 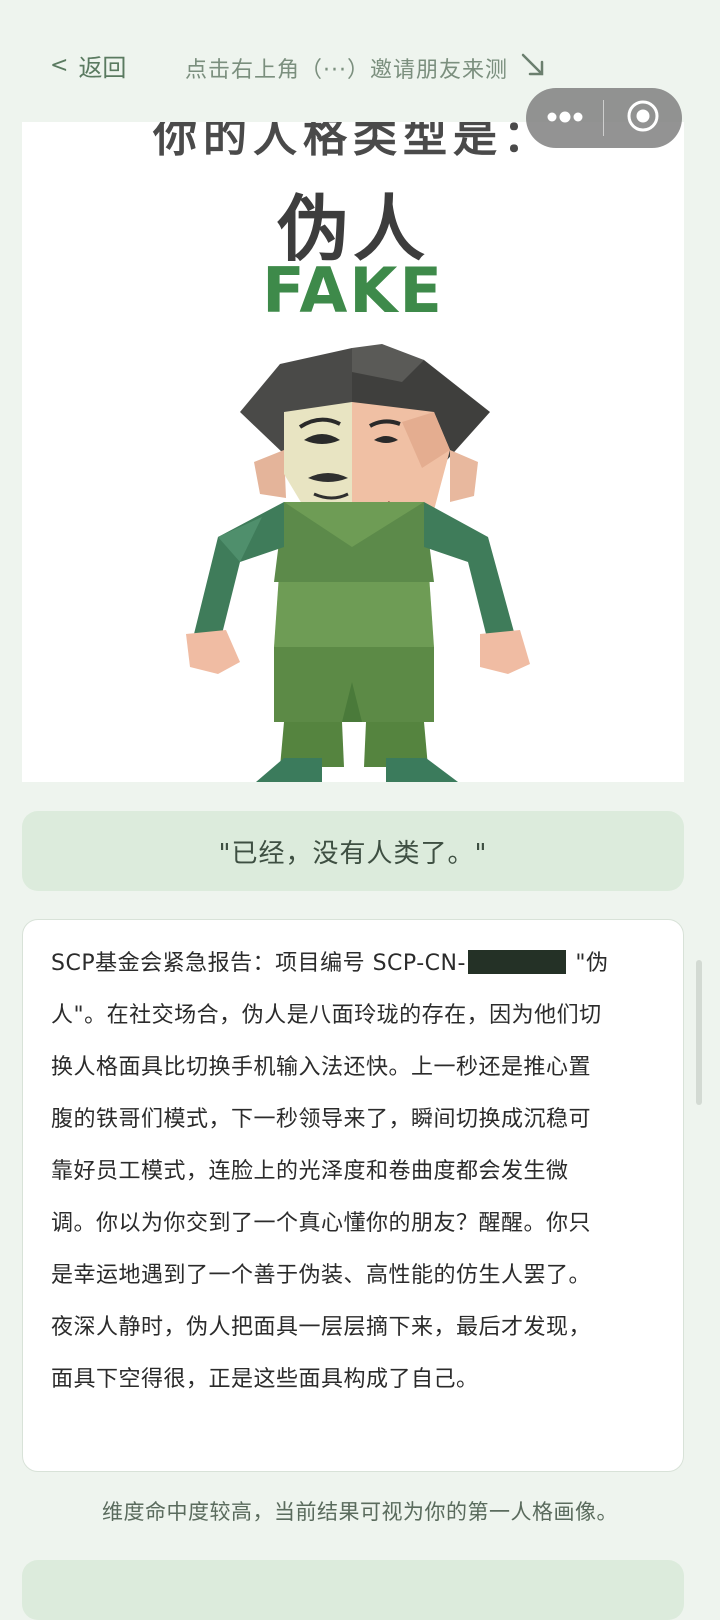 I want to click on target-close-icon, so click(x=643, y=118).